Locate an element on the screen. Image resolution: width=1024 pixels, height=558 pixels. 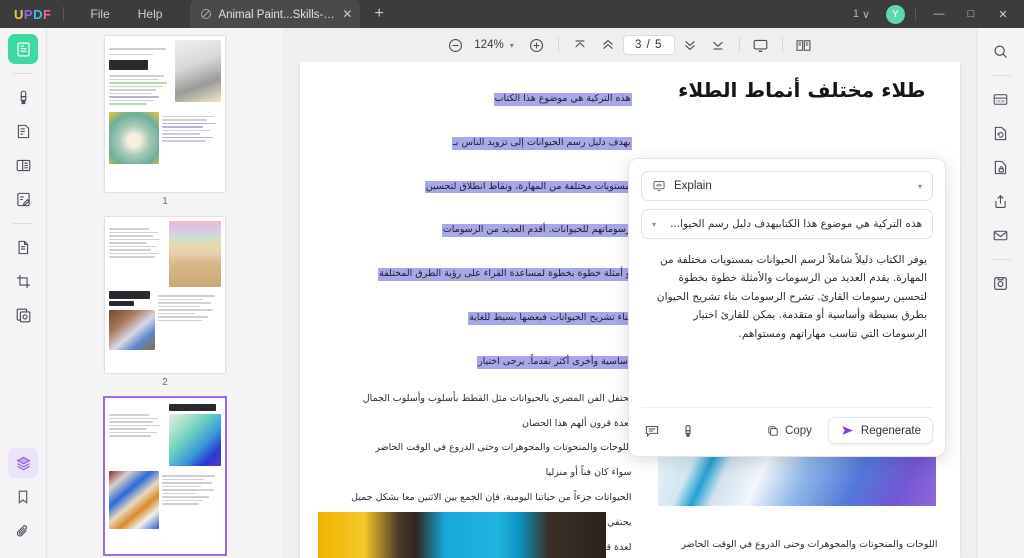
sidebar-item-ocr: OCR is located at coordinates (1001, 99).